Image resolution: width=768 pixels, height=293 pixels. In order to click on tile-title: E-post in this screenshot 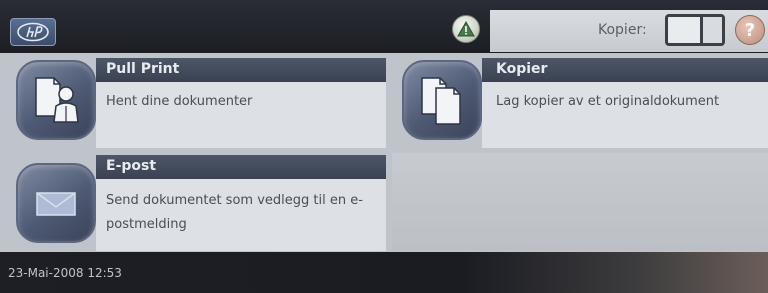, I will do `click(131, 166)`.